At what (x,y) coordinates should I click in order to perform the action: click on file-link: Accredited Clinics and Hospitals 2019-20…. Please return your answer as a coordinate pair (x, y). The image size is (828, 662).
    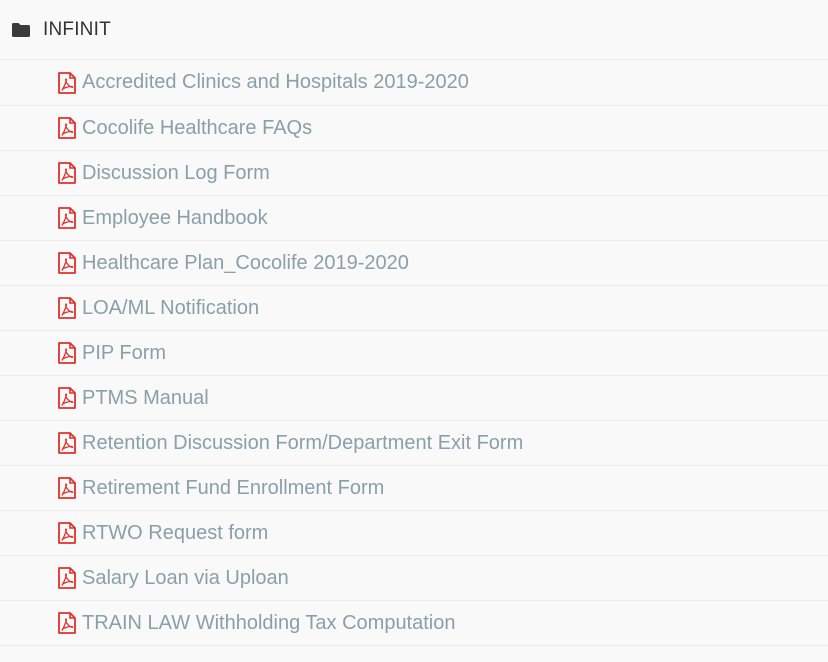
    Looking at the image, I should click on (275, 82).